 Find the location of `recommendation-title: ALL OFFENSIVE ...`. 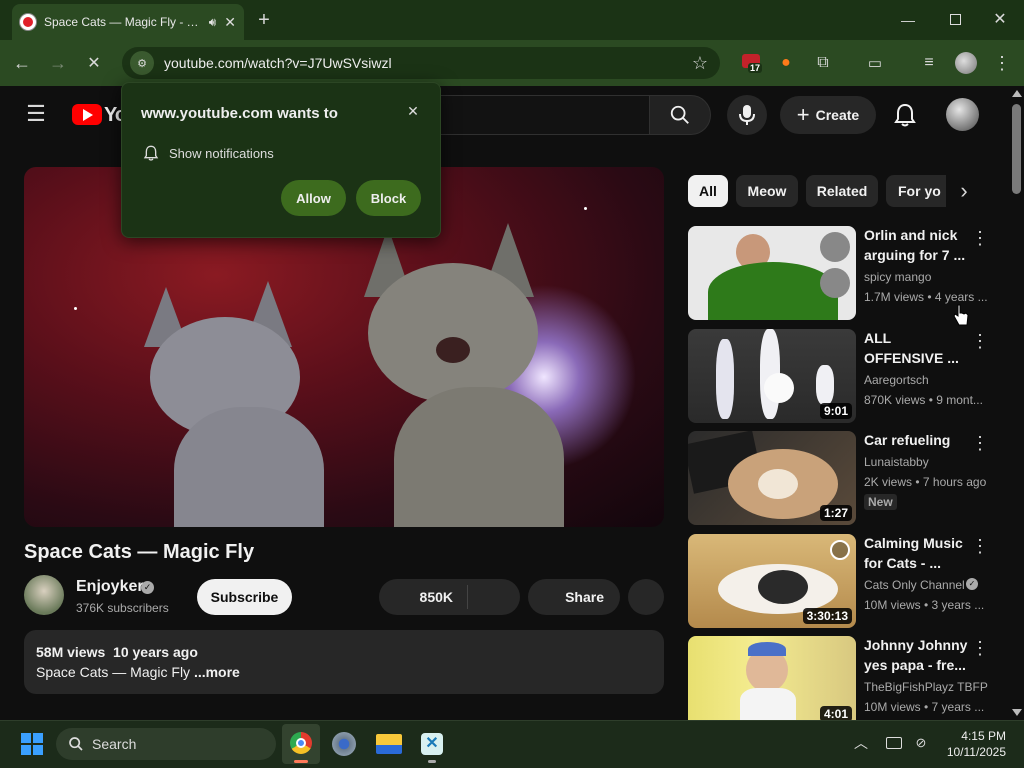

recommendation-title: ALL OFFENSIVE ... is located at coordinates (919, 348).